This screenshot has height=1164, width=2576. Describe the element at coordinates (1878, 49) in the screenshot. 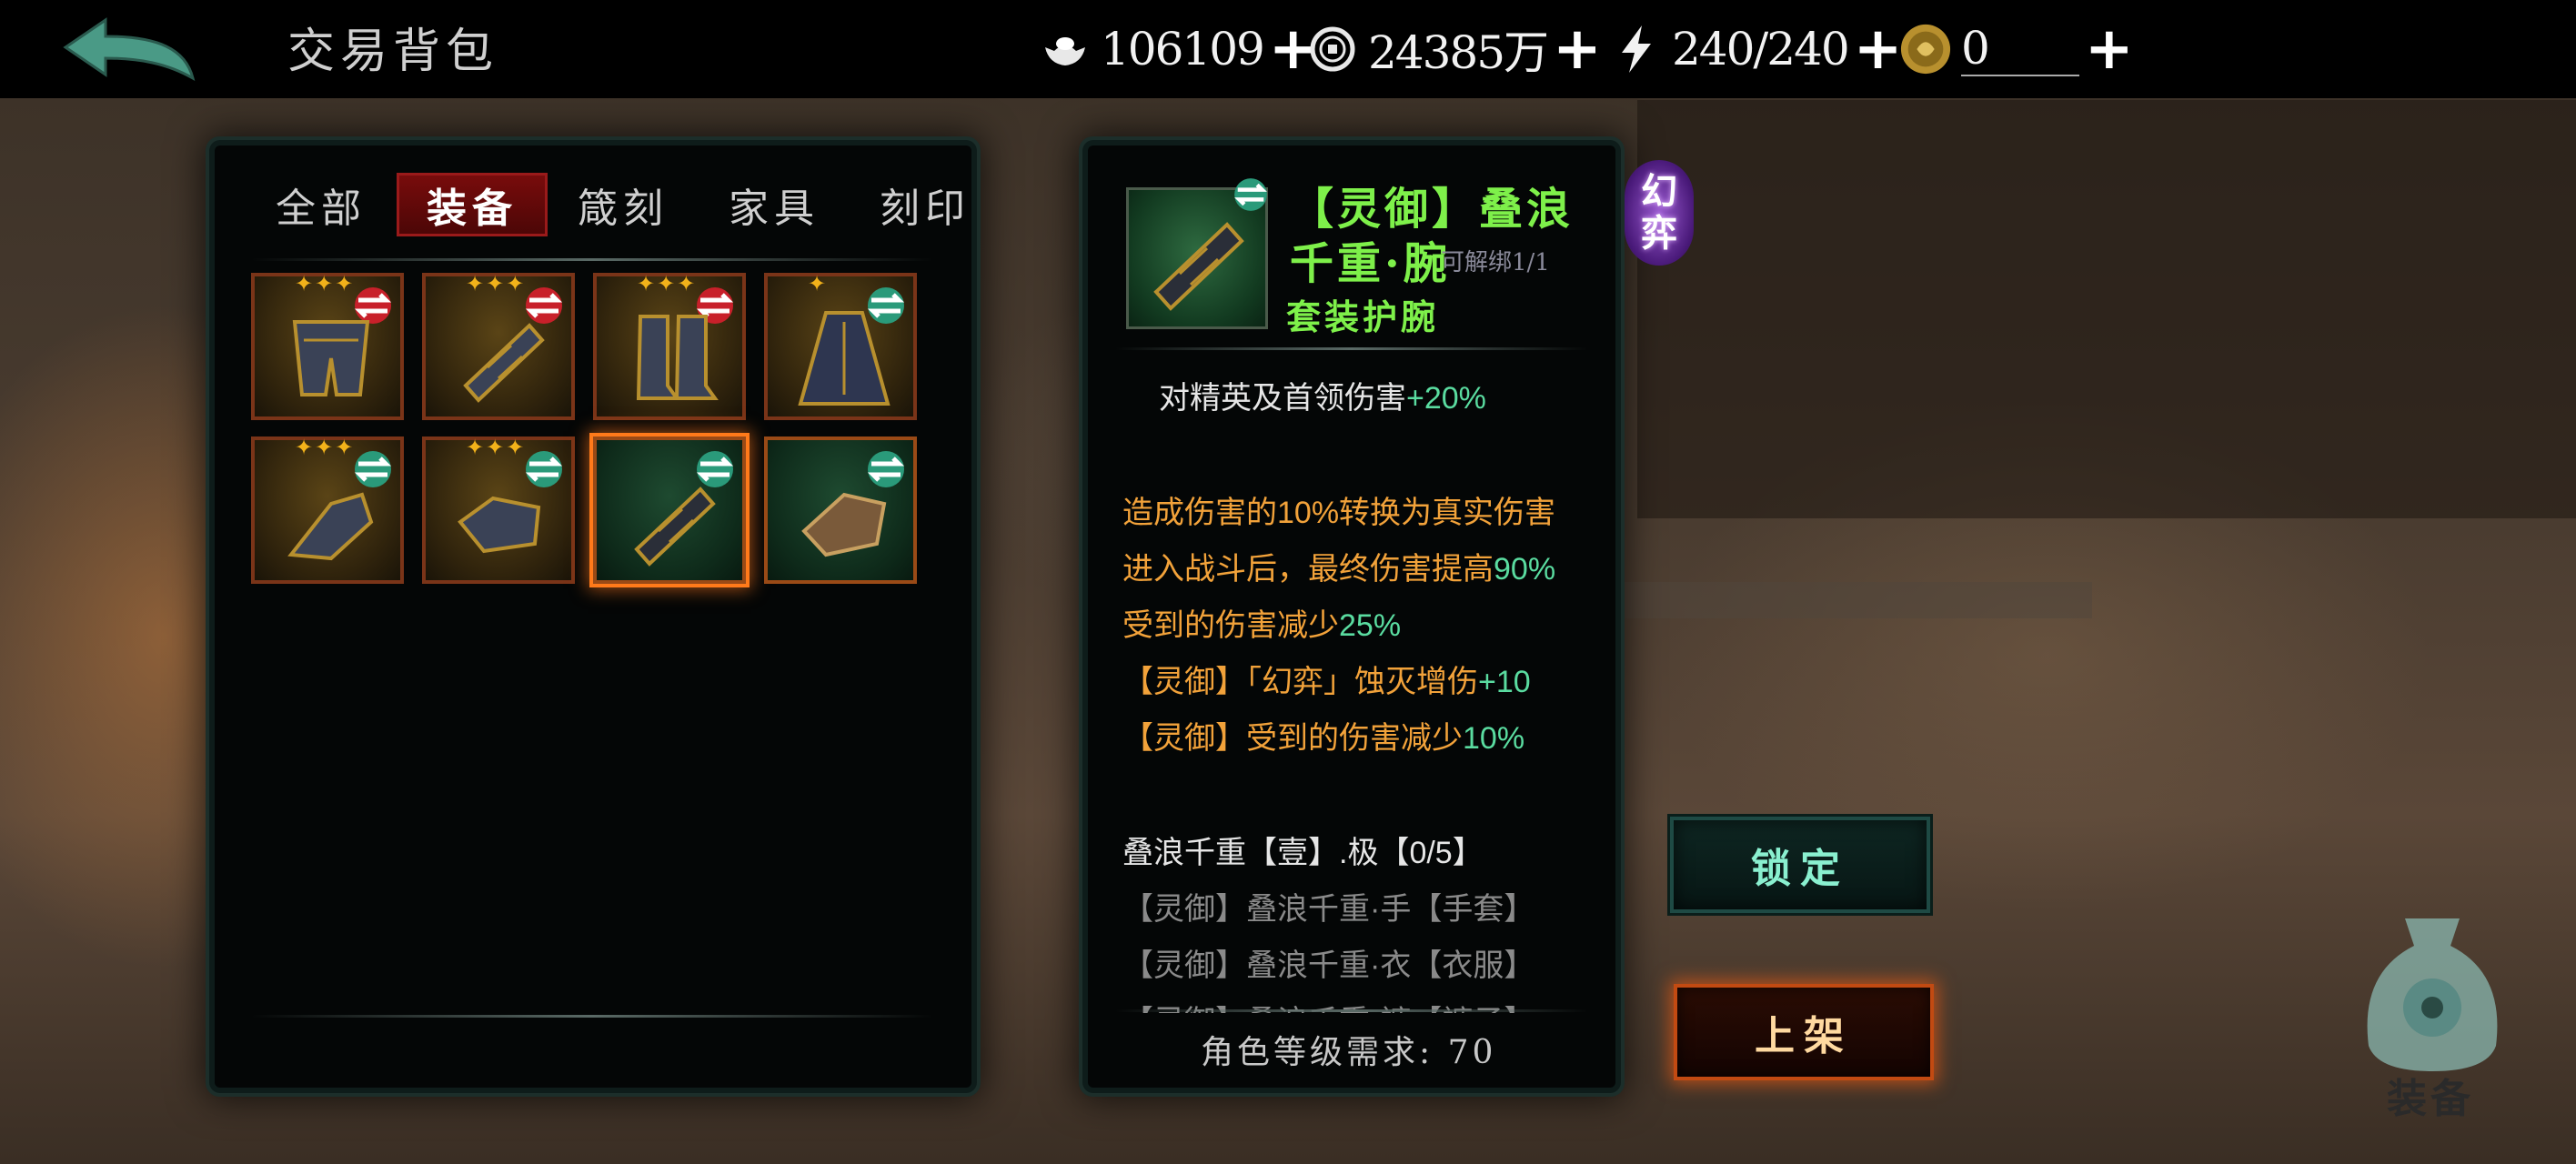

I see `add-stamina-button: +` at that location.